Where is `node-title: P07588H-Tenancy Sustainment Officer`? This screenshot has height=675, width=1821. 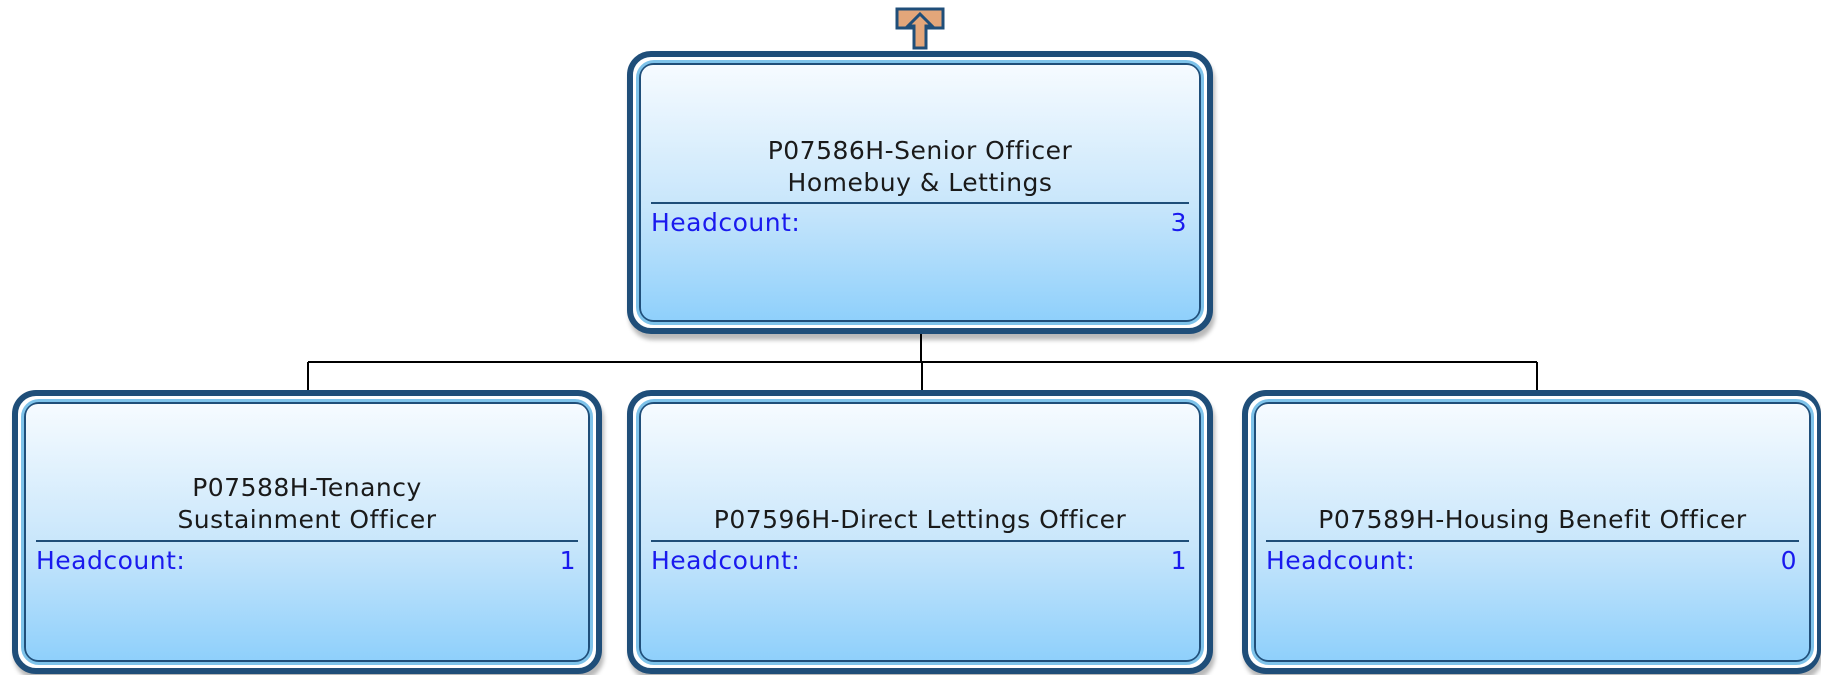
node-title: P07588H-Tenancy Sustainment Officer is located at coordinates (307, 503).